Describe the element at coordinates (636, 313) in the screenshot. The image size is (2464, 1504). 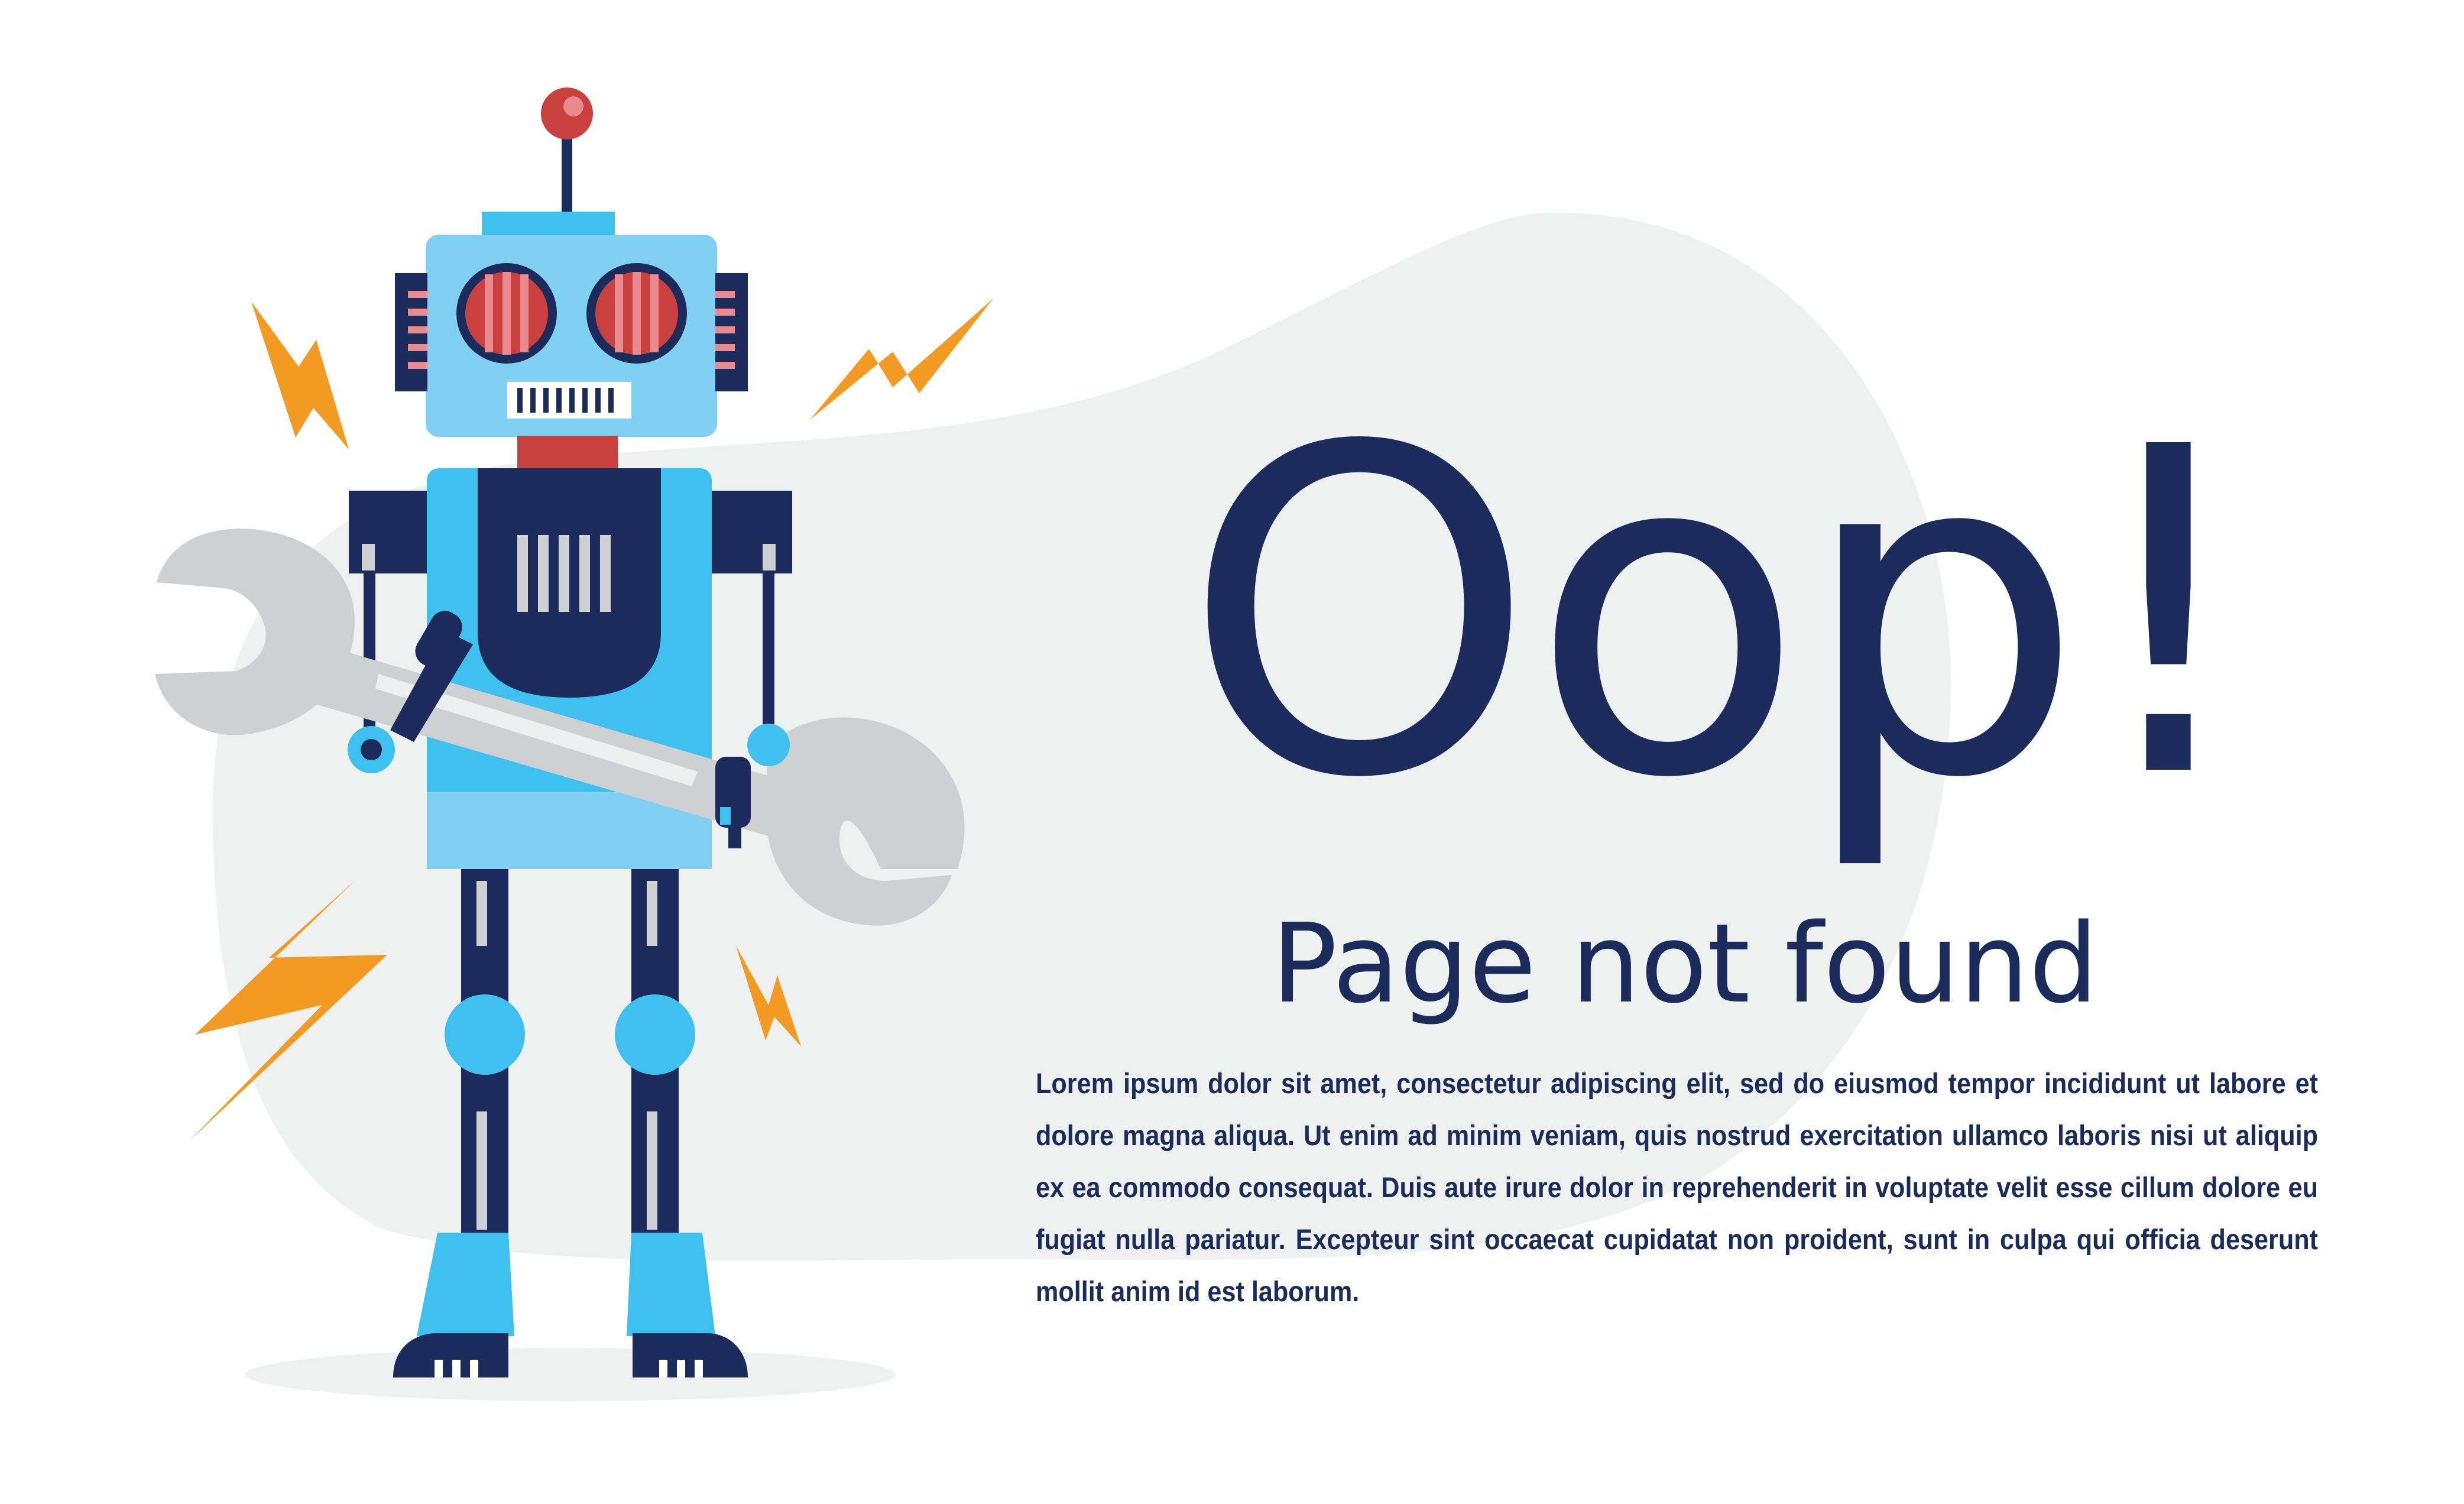
I see `robot-eye-right` at that location.